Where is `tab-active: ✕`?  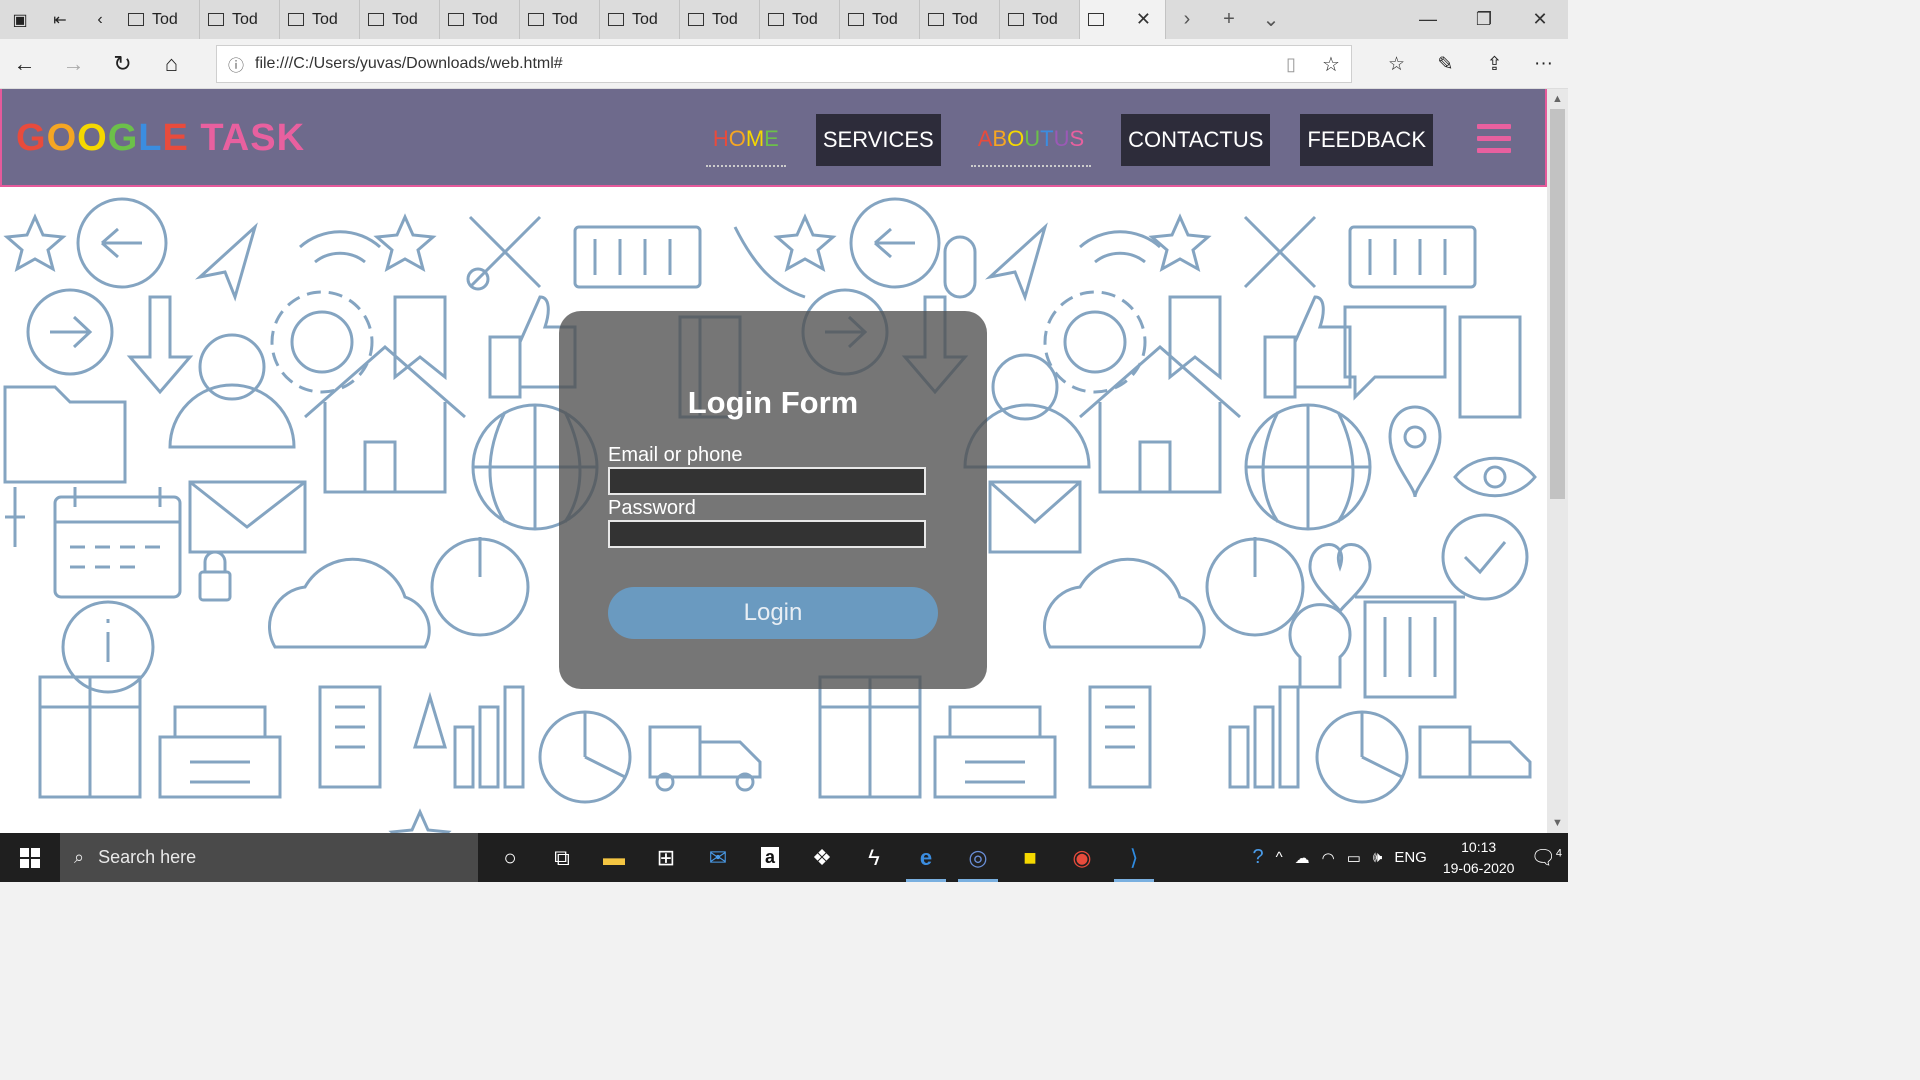 tab-active: ✕ is located at coordinates (1123, 19).